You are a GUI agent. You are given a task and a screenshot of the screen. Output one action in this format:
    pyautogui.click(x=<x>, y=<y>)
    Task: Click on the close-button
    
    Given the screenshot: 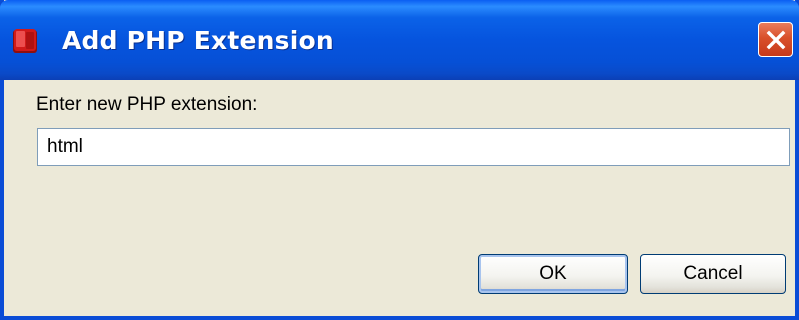 What is the action you would take?
    pyautogui.click(x=775, y=39)
    